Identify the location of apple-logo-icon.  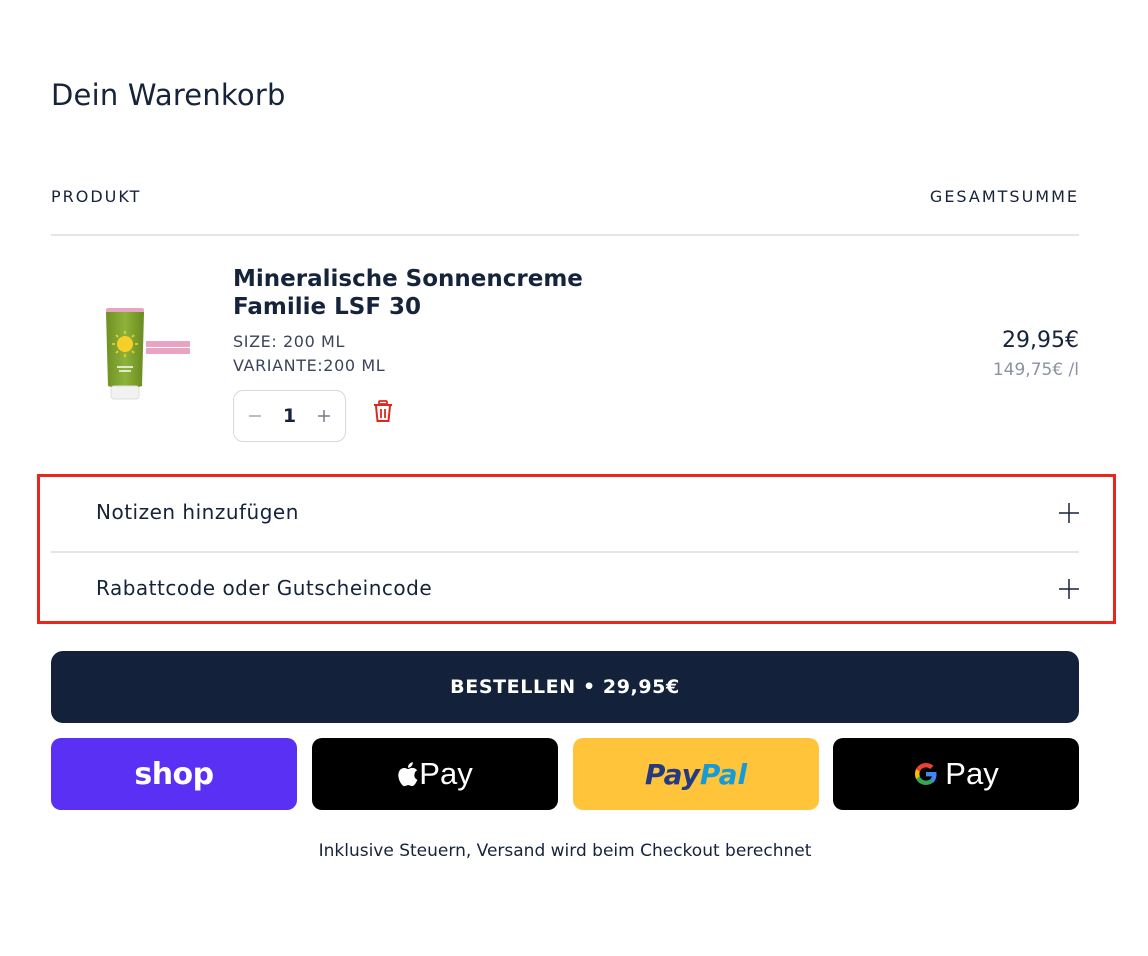
(408, 774).